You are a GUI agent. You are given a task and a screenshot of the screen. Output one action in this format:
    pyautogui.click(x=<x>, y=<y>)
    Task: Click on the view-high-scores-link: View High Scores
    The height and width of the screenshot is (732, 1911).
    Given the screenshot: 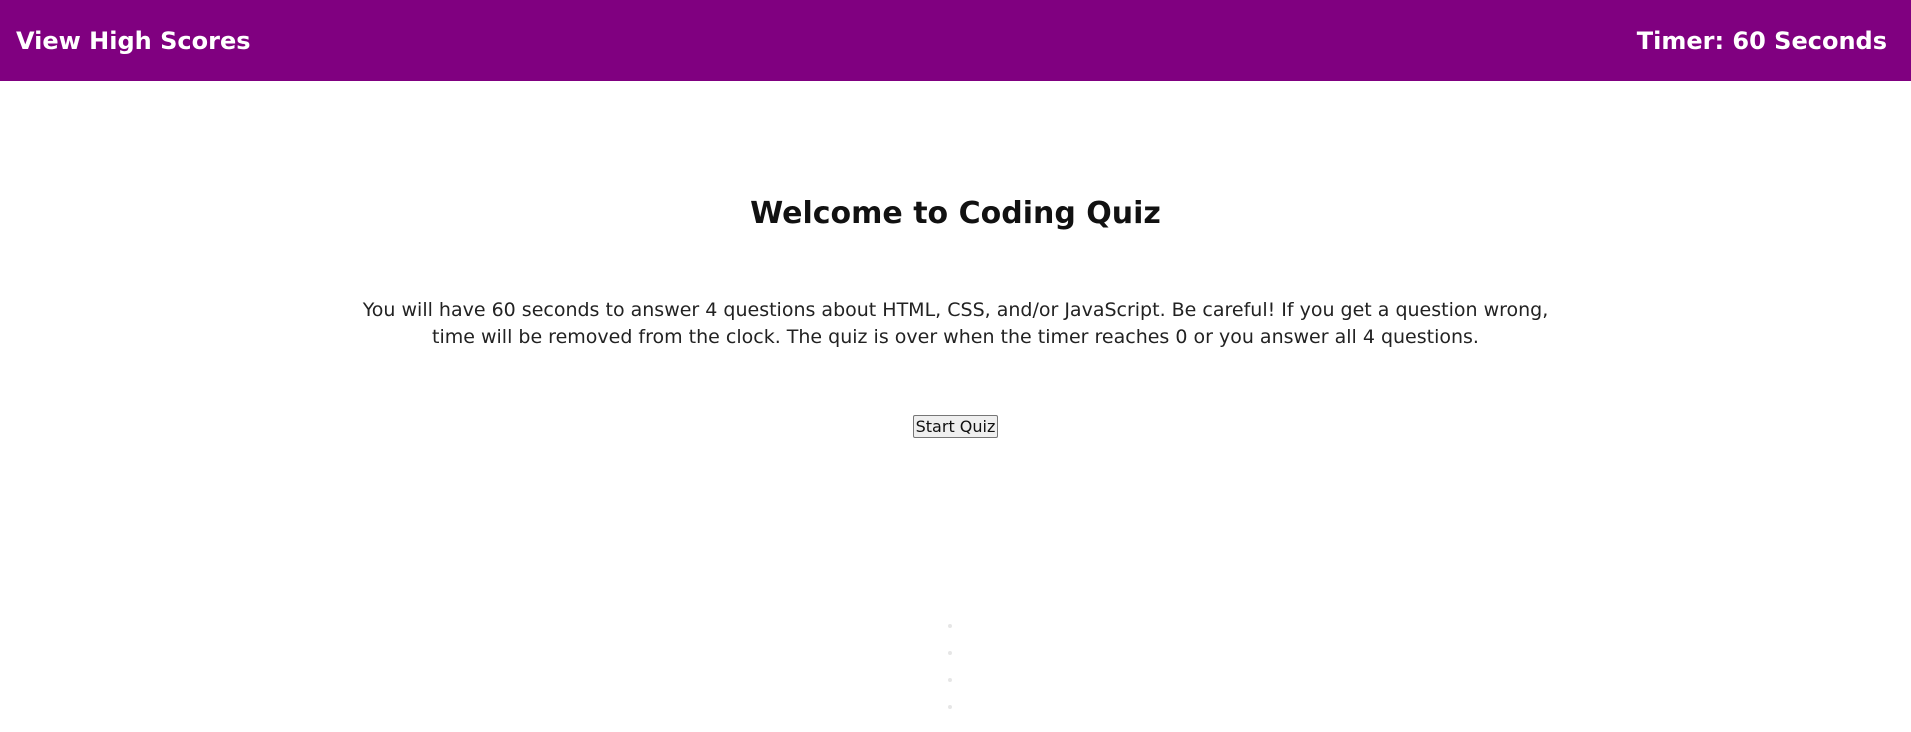 What is the action you would take?
    pyautogui.click(x=133, y=41)
    